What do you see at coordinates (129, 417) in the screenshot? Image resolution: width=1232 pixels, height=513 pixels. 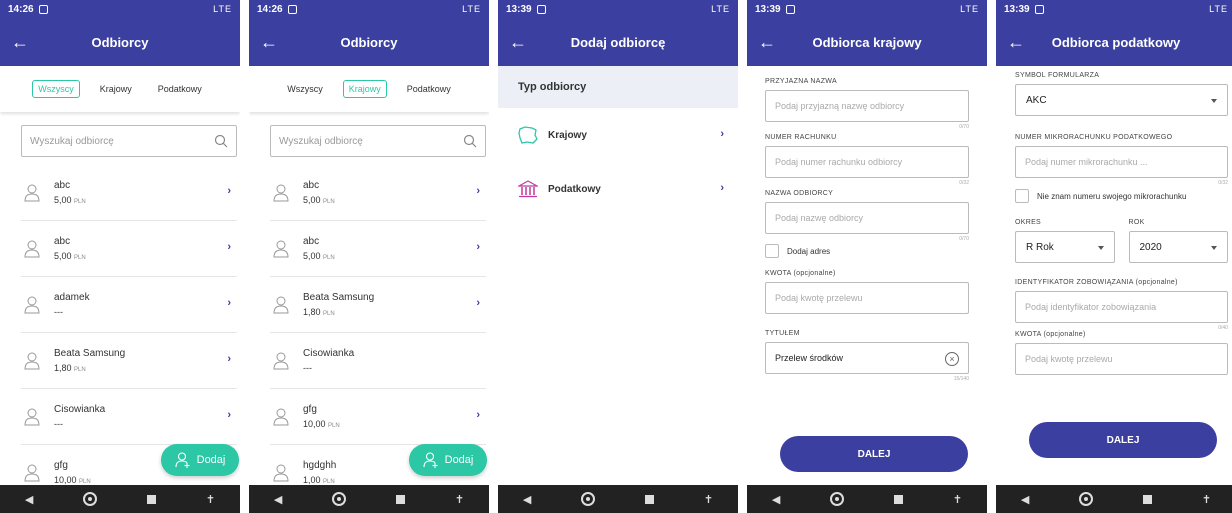 I see `list-item: Cisowianka --- ›` at bounding box center [129, 417].